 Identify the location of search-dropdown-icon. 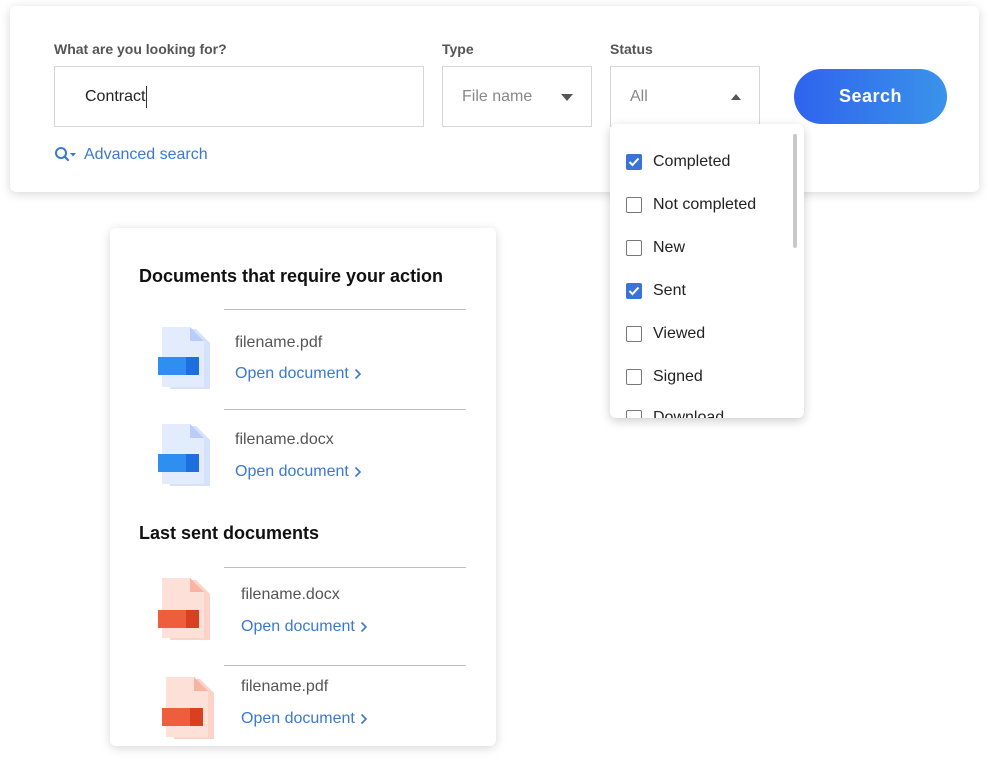
(65, 154).